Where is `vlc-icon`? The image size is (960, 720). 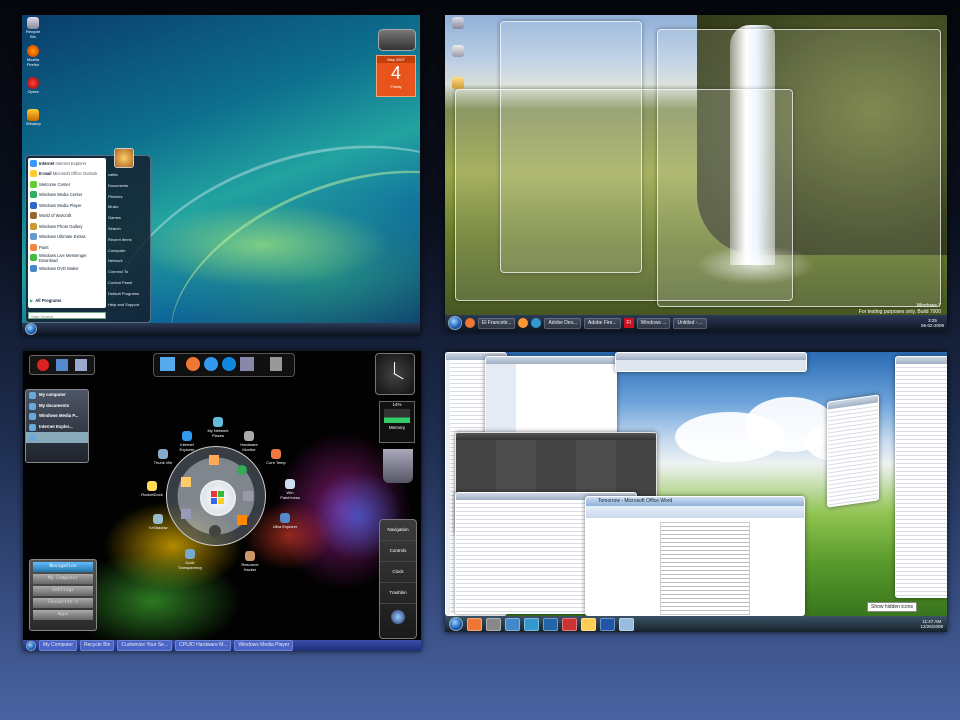 vlc-icon is located at coordinates (523, 323).